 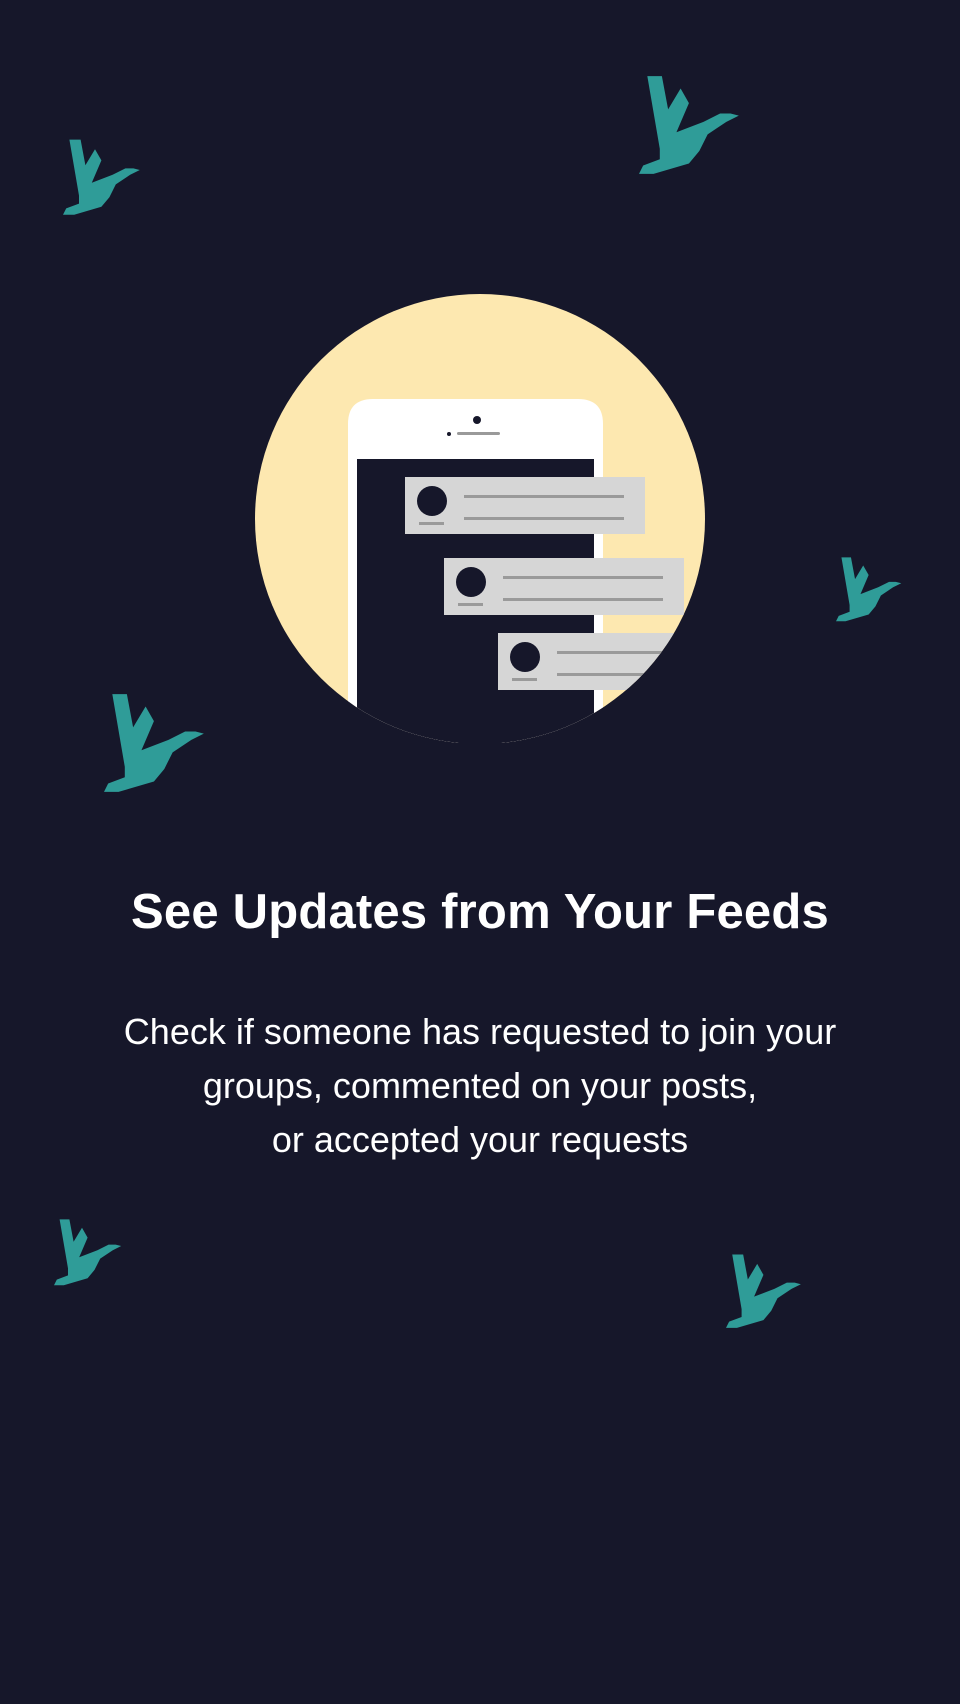 I want to click on description-line: groups, commented on your posts,, so click(x=480, y=1085).